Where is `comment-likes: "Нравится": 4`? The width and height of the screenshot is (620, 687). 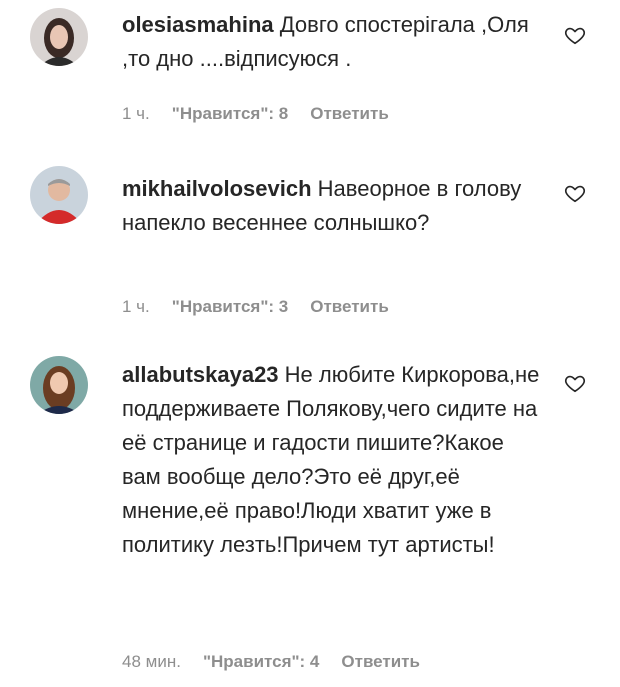 comment-likes: "Нравится": 4 is located at coordinates (261, 661).